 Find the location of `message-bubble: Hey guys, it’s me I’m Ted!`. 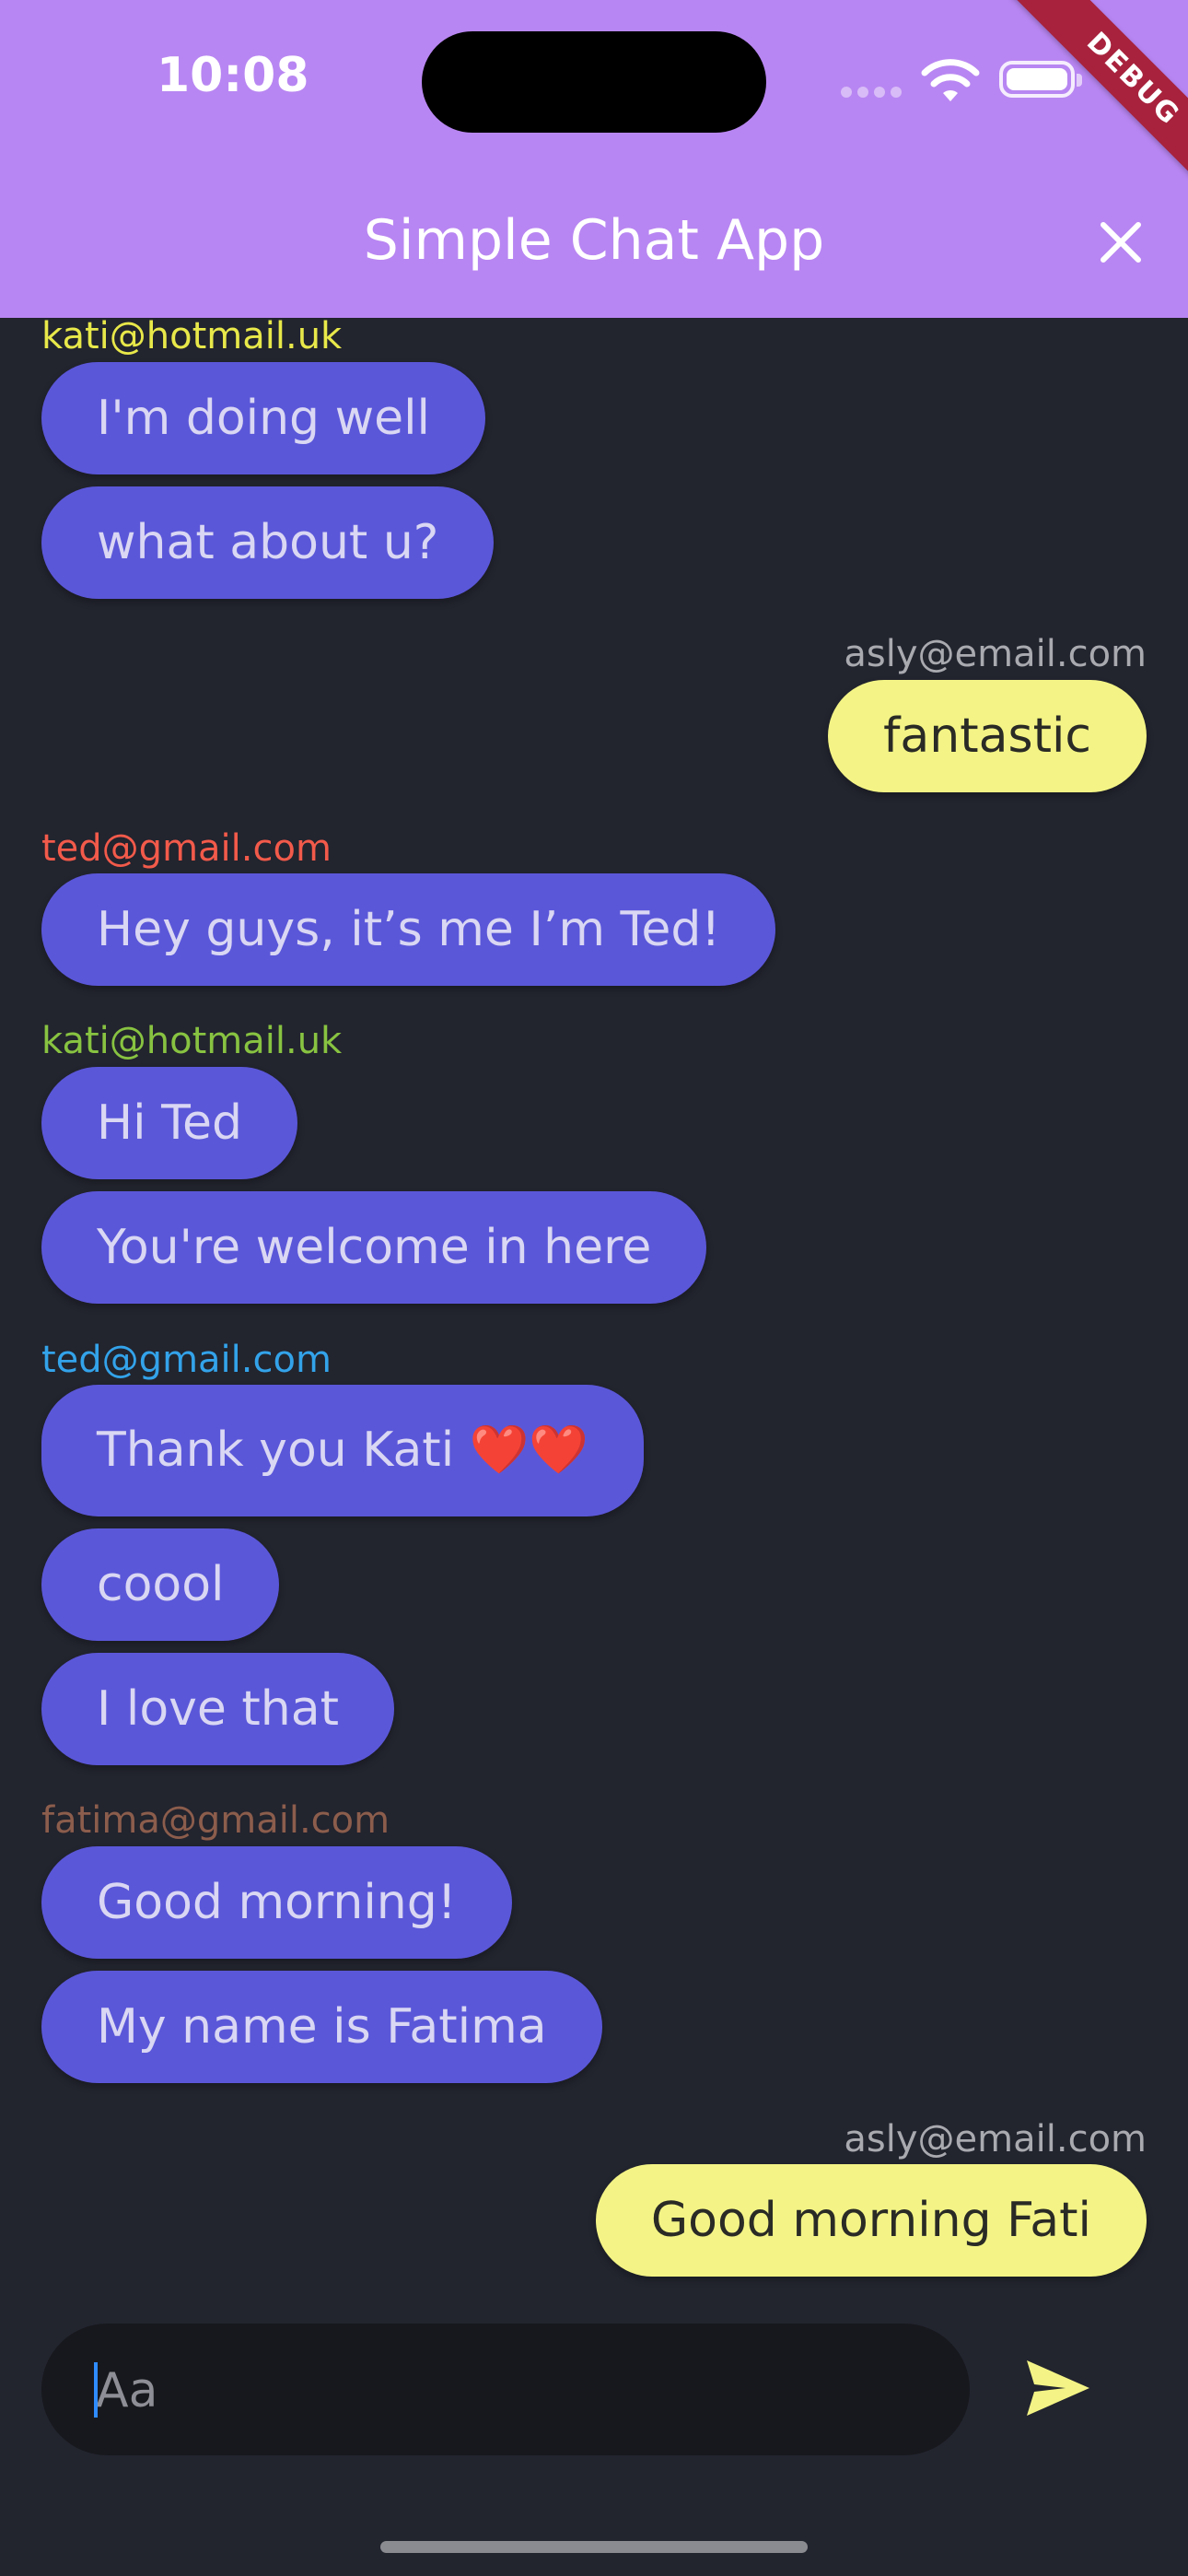

message-bubble: Hey guys, it’s me I’m Ted! is located at coordinates (408, 929).